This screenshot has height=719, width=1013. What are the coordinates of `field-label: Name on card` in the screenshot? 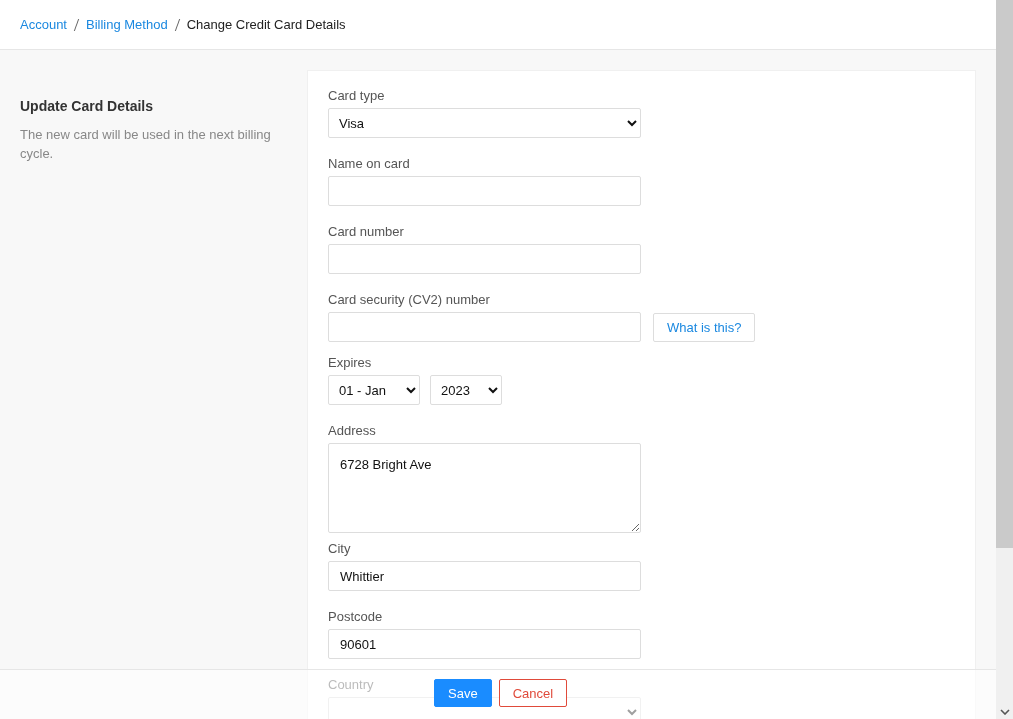 It's located at (369, 164).